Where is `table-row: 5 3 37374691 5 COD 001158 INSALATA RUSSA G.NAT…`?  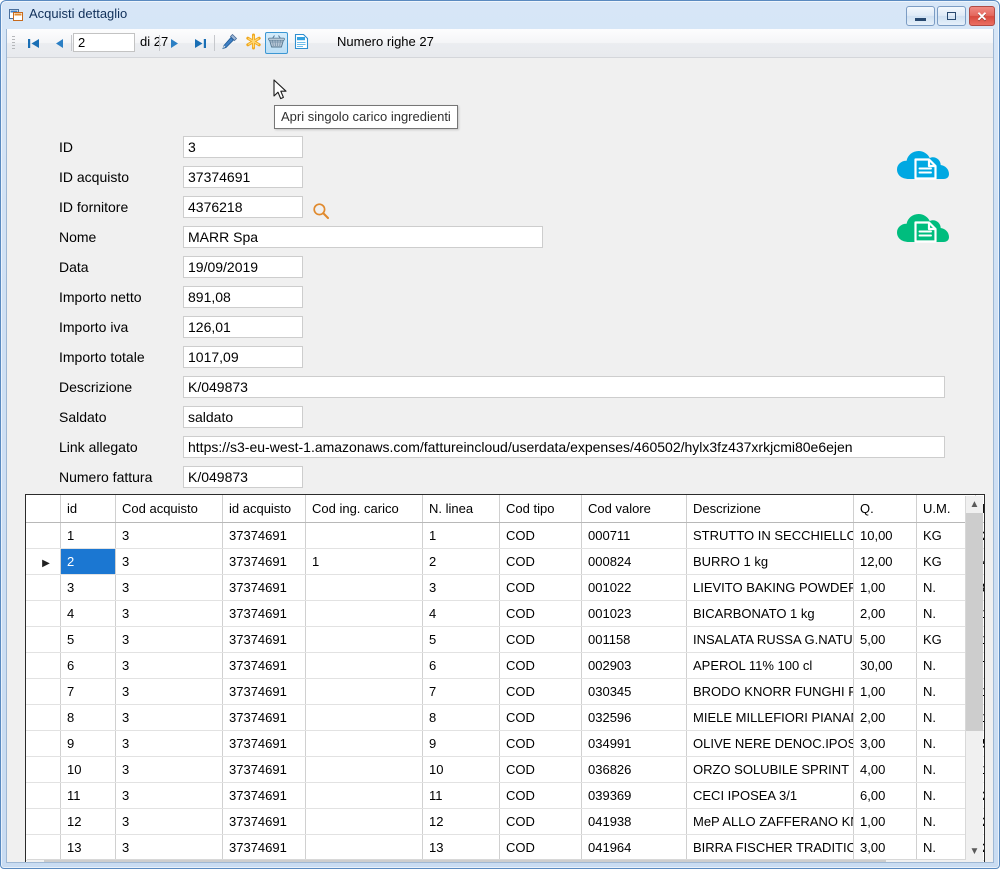
table-row: 5 3 37374691 5 COD 001158 INSALATA RUSSA G.NAT… is located at coordinates (505, 639).